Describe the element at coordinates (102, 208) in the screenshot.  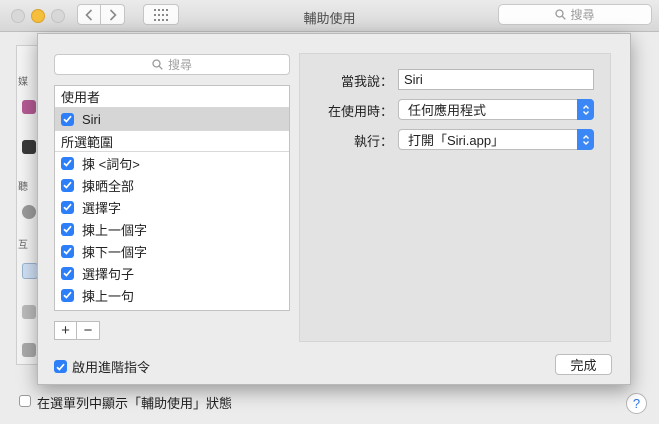
I see `command-label: 選擇字` at that location.